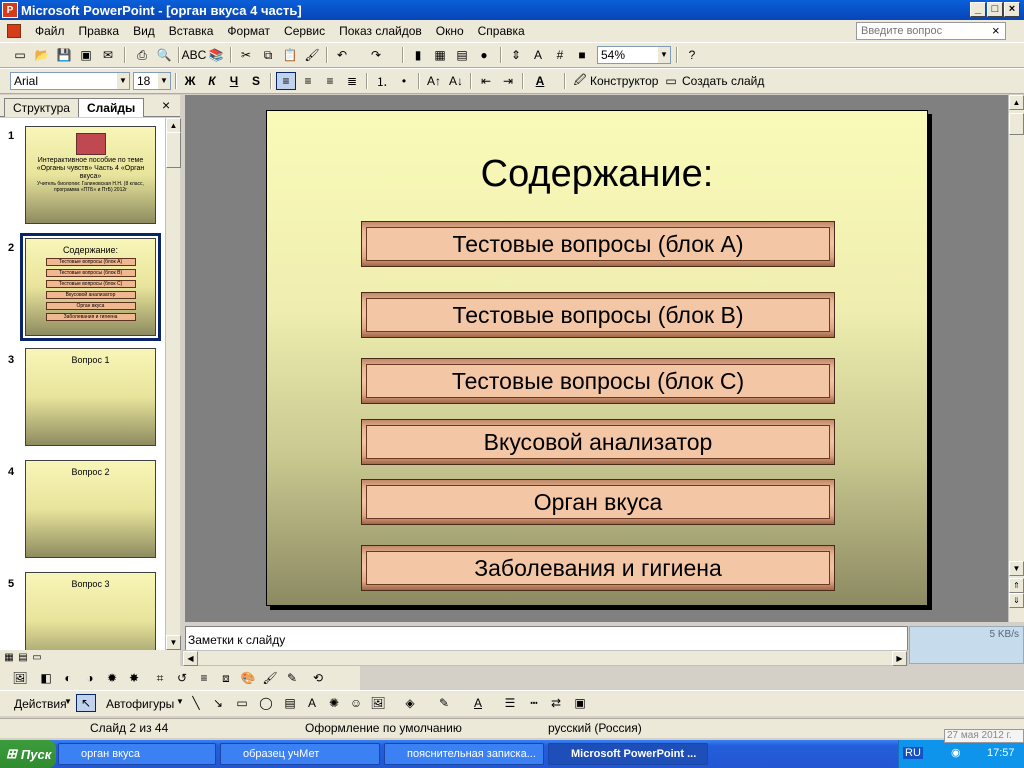  I want to click on wordart-icon: A, so click(312, 703).